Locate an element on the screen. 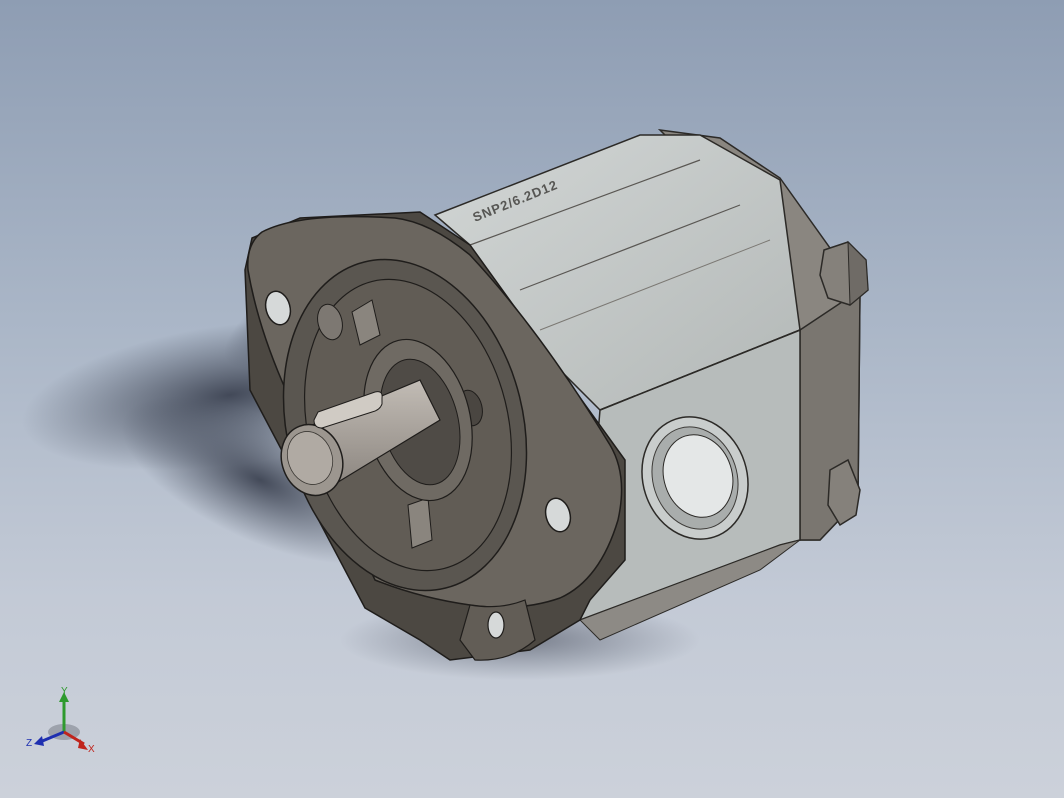 The width and height of the screenshot is (1064, 798). coordinate-triad: Y Z X is located at coordinates (64, 720).